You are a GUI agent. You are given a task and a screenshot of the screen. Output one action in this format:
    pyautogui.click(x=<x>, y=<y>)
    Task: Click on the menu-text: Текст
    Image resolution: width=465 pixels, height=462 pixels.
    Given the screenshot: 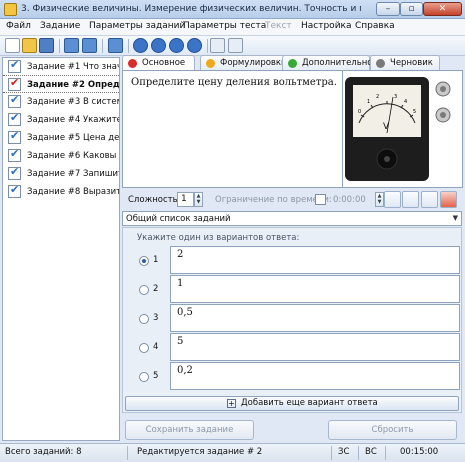 What is the action you would take?
    pyautogui.click(x=278, y=26)
    